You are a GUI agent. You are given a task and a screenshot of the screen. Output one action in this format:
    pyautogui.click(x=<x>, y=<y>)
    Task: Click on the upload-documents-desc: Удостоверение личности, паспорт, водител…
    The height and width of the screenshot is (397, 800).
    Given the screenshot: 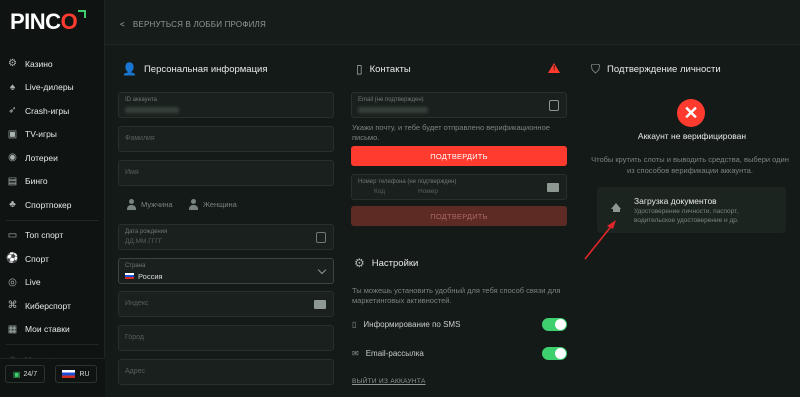 What is the action you would take?
    pyautogui.click(x=686, y=216)
    